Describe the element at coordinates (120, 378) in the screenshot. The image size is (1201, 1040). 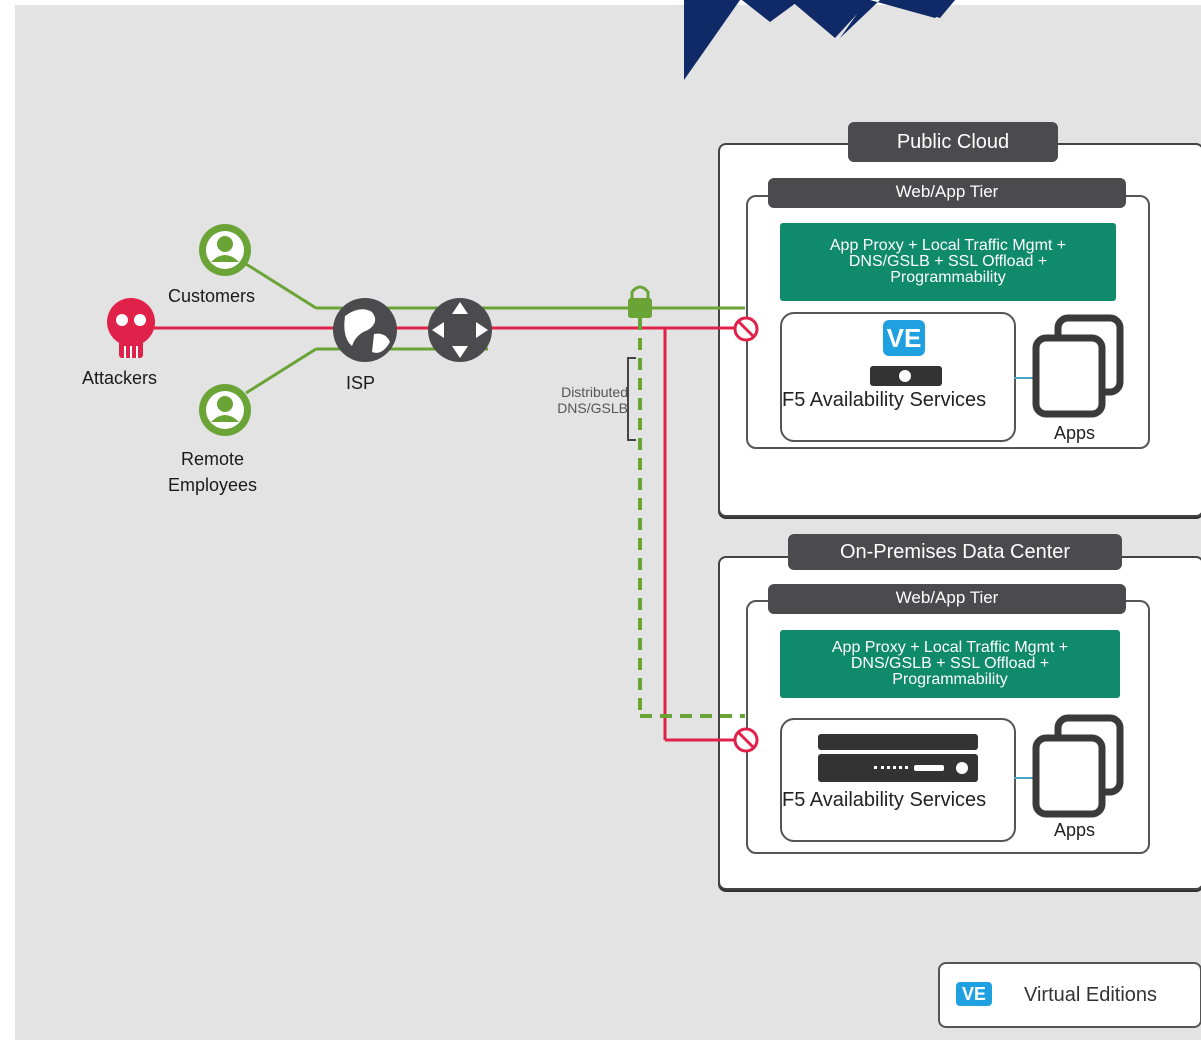
I see `attackers-label: Attackers` at that location.